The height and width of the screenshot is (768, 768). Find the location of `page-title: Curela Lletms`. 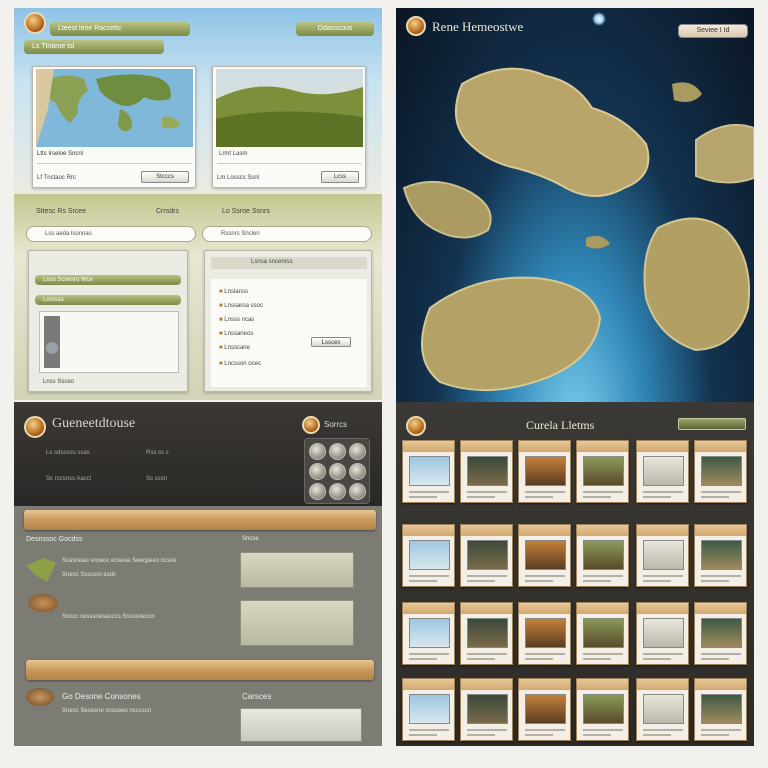

page-title: Curela Lletms is located at coordinates (560, 425).